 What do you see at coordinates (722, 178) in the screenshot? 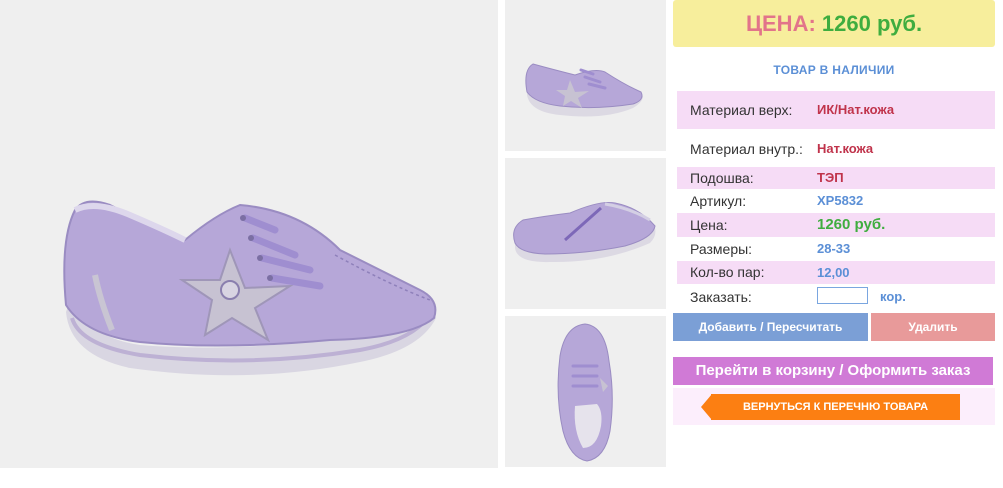
I see `spec-key: Подошва:` at bounding box center [722, 178].